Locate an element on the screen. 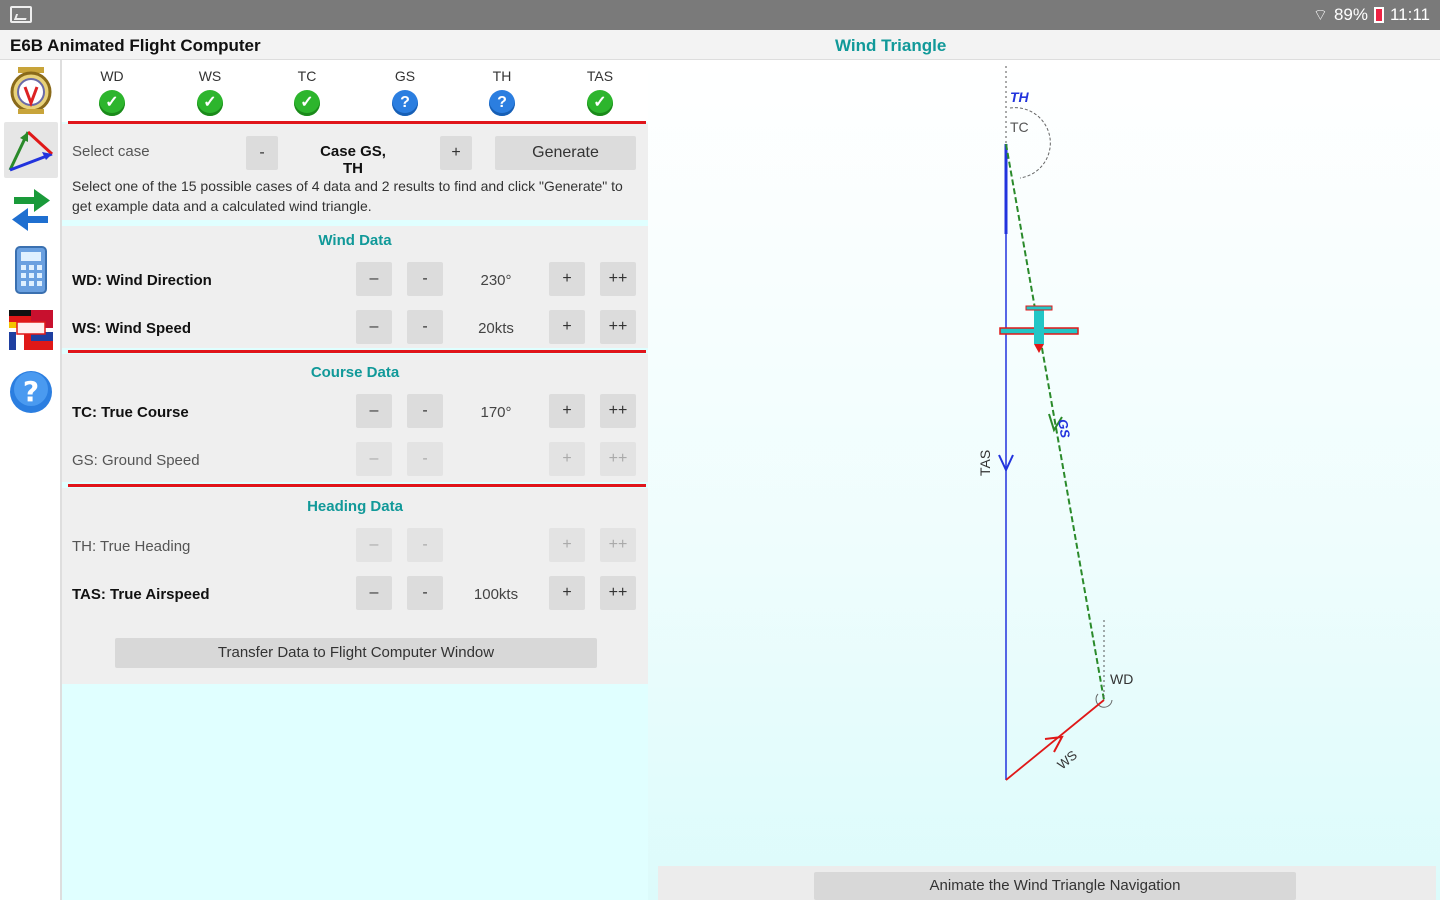  app-title: E6B Animated Flight Computer is located at coordinates (135, 45).